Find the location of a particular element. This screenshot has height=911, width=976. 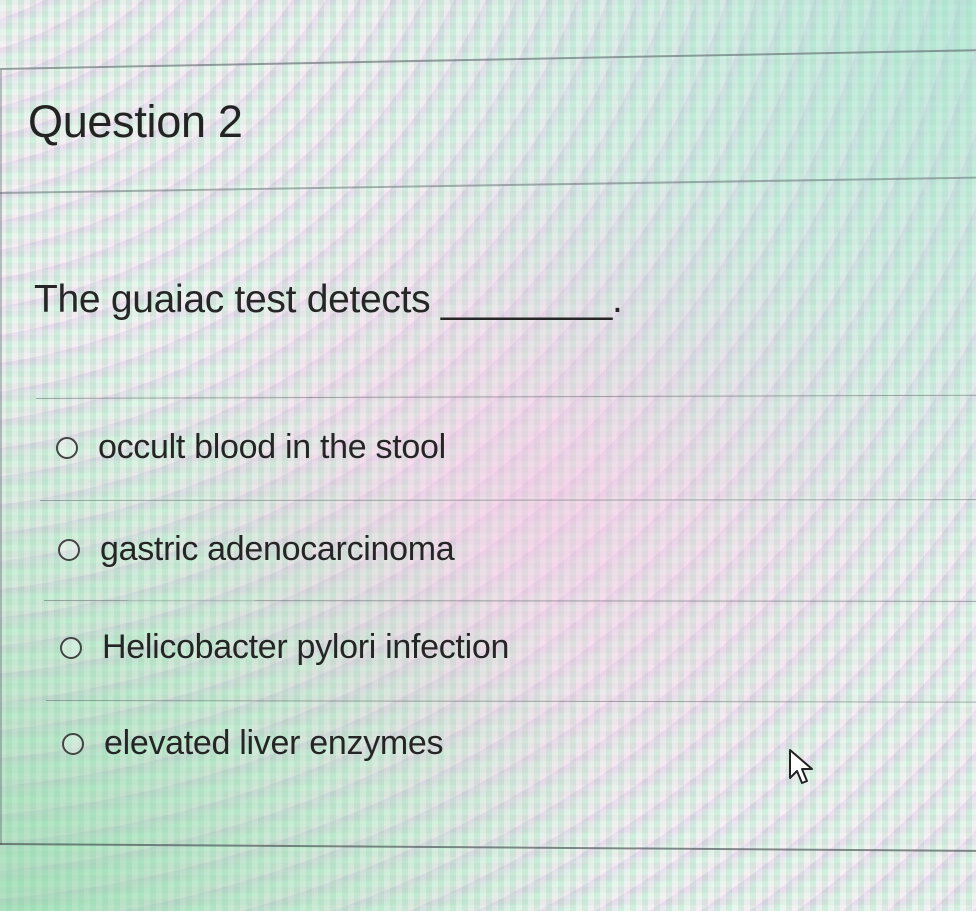

answer-option-2: gastric adenocarcinoma is located at coordinates (256, 549).